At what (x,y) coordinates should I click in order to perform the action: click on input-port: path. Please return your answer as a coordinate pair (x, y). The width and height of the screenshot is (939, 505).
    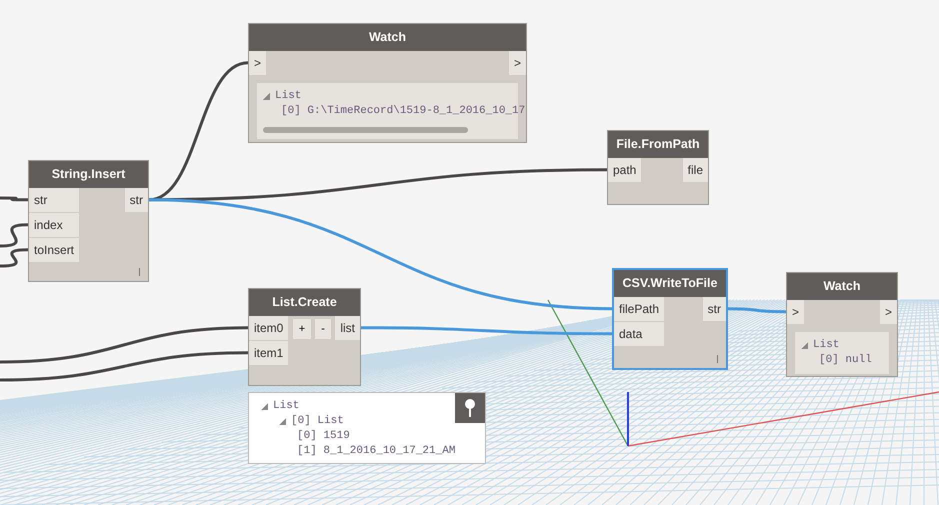
    Looking at the image, I should click on (625, 170).